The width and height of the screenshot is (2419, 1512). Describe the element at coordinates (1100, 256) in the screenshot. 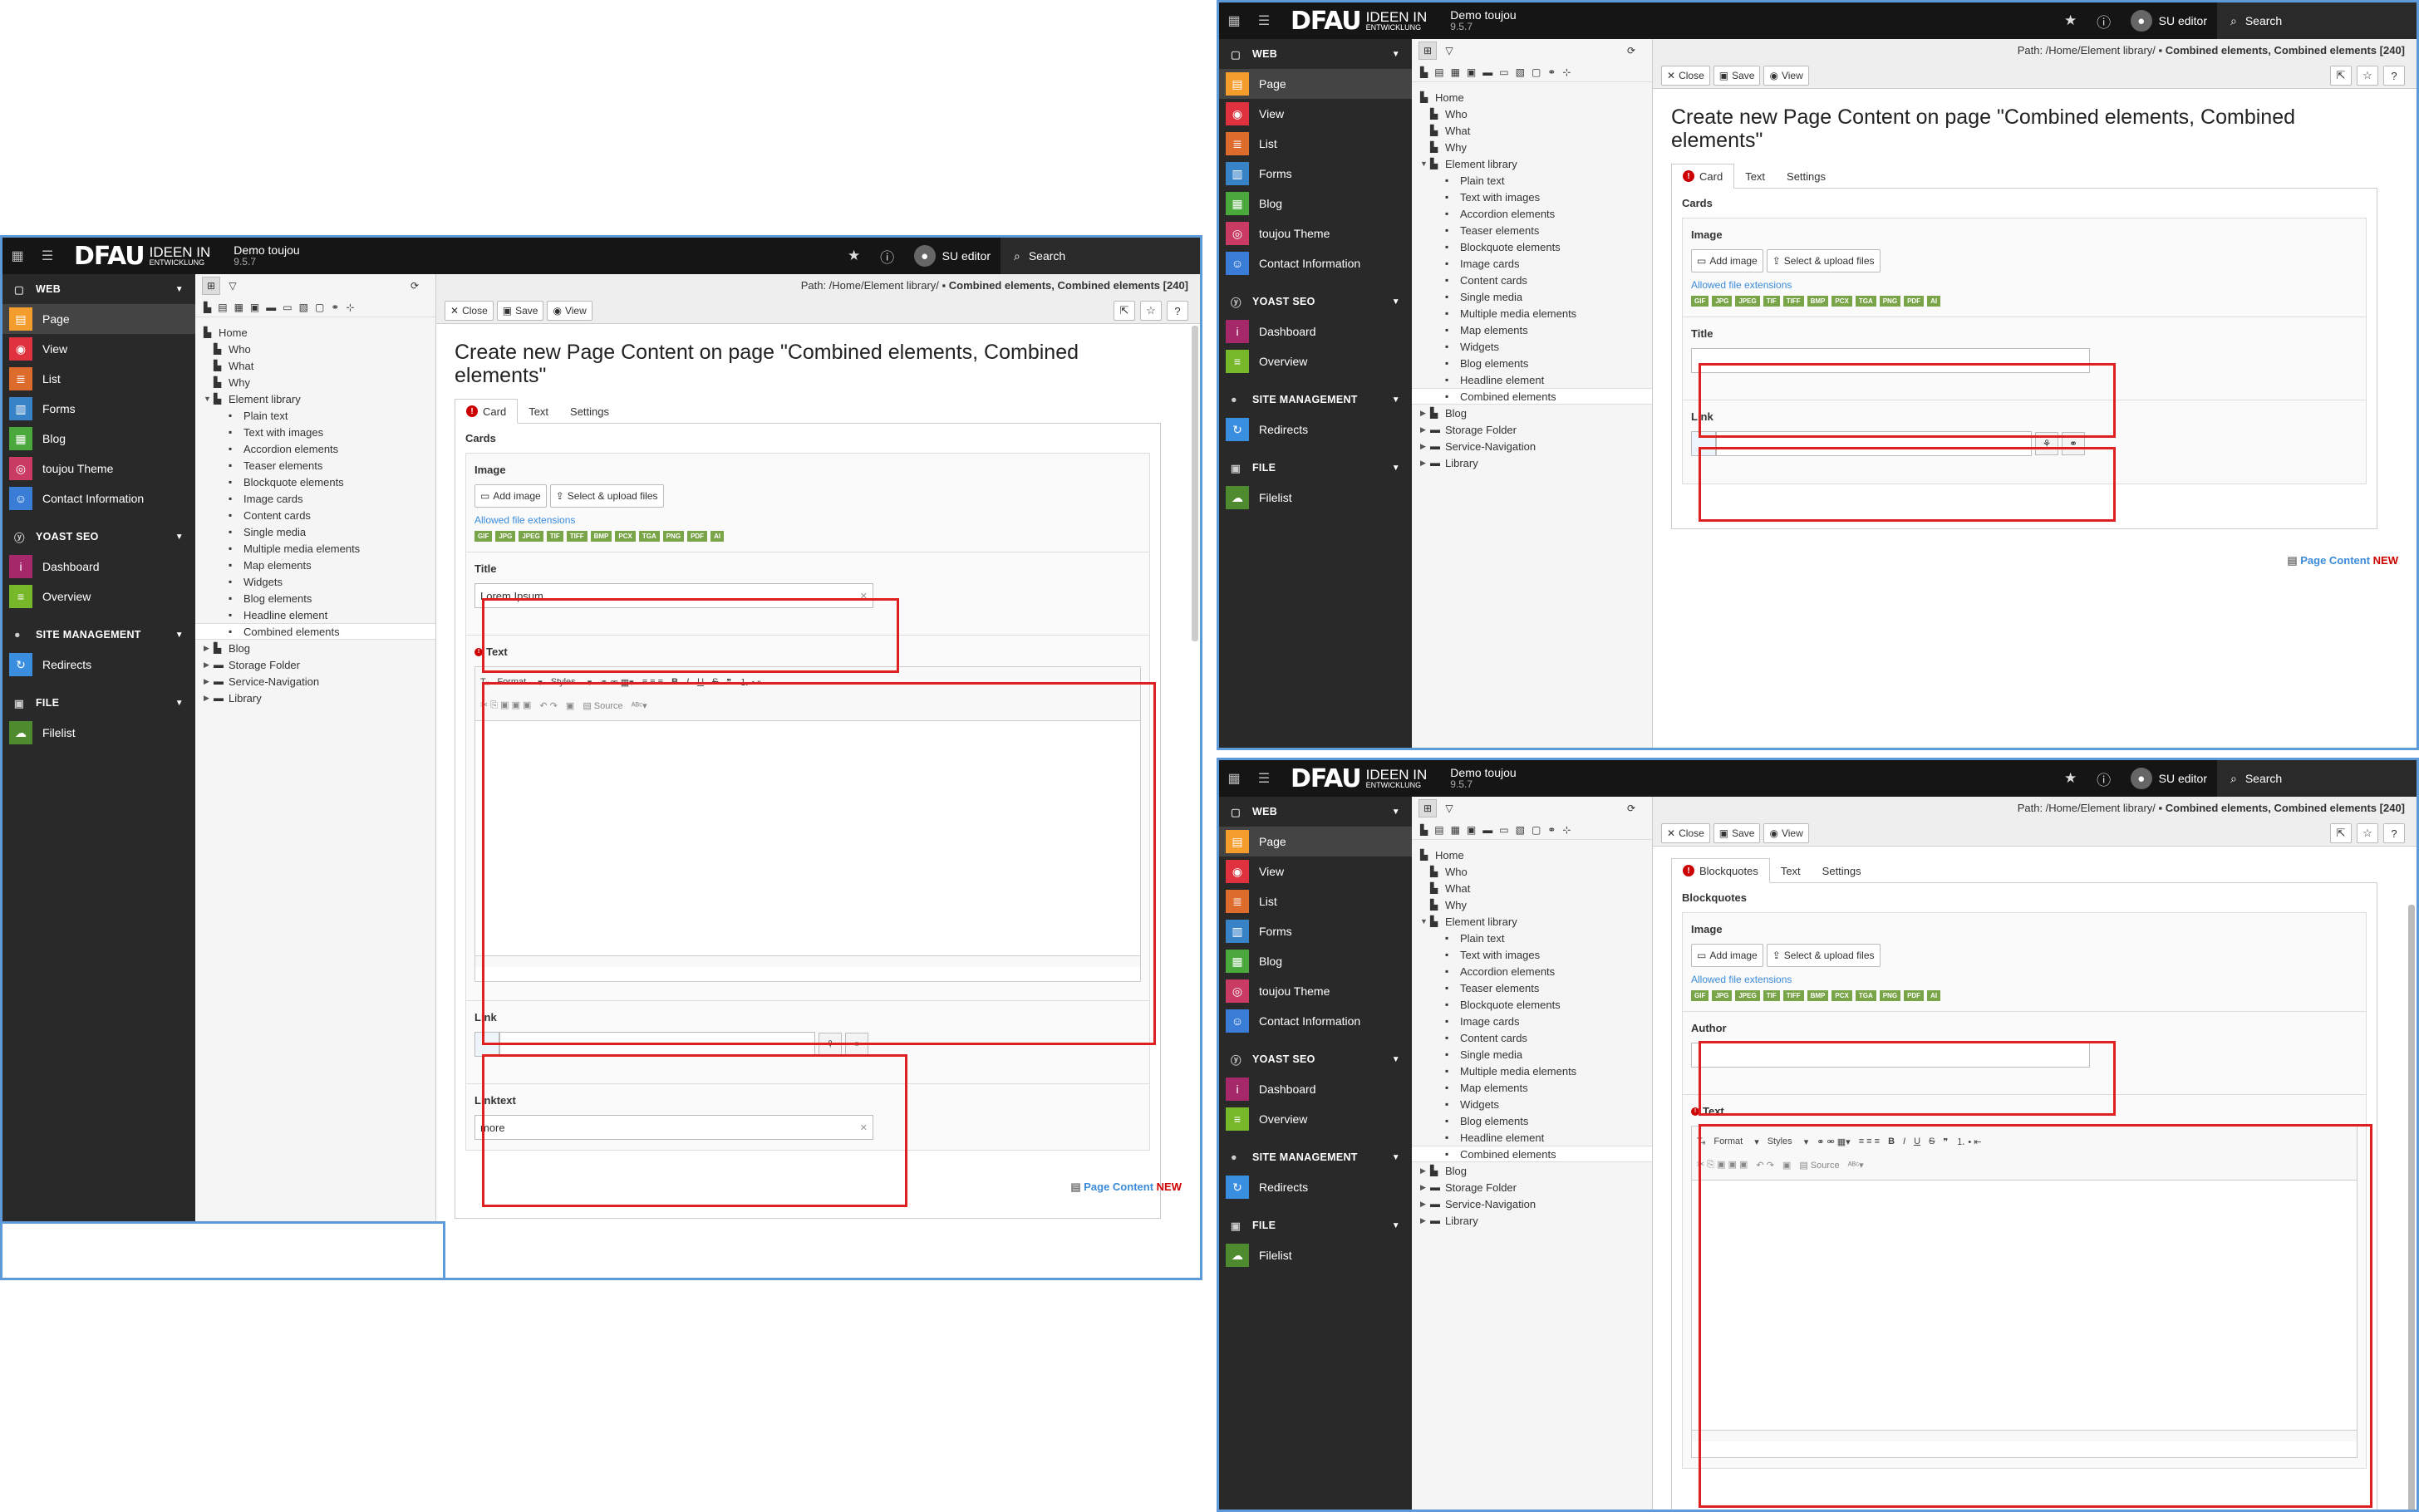

I see `search-button: ⌕ Search` at that location.